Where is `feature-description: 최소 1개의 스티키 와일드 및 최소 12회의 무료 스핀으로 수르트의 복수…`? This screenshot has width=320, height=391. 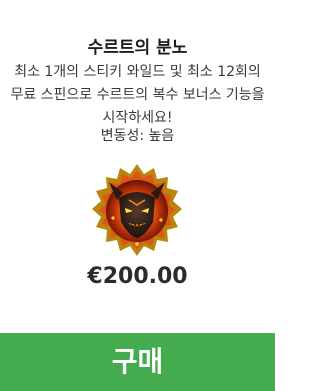 feature-description: 최소 1개의 스티키 와일드 및 최소 12회의 무료 스핀으로 수르트의 복수… is located at coordinates (137, 95).